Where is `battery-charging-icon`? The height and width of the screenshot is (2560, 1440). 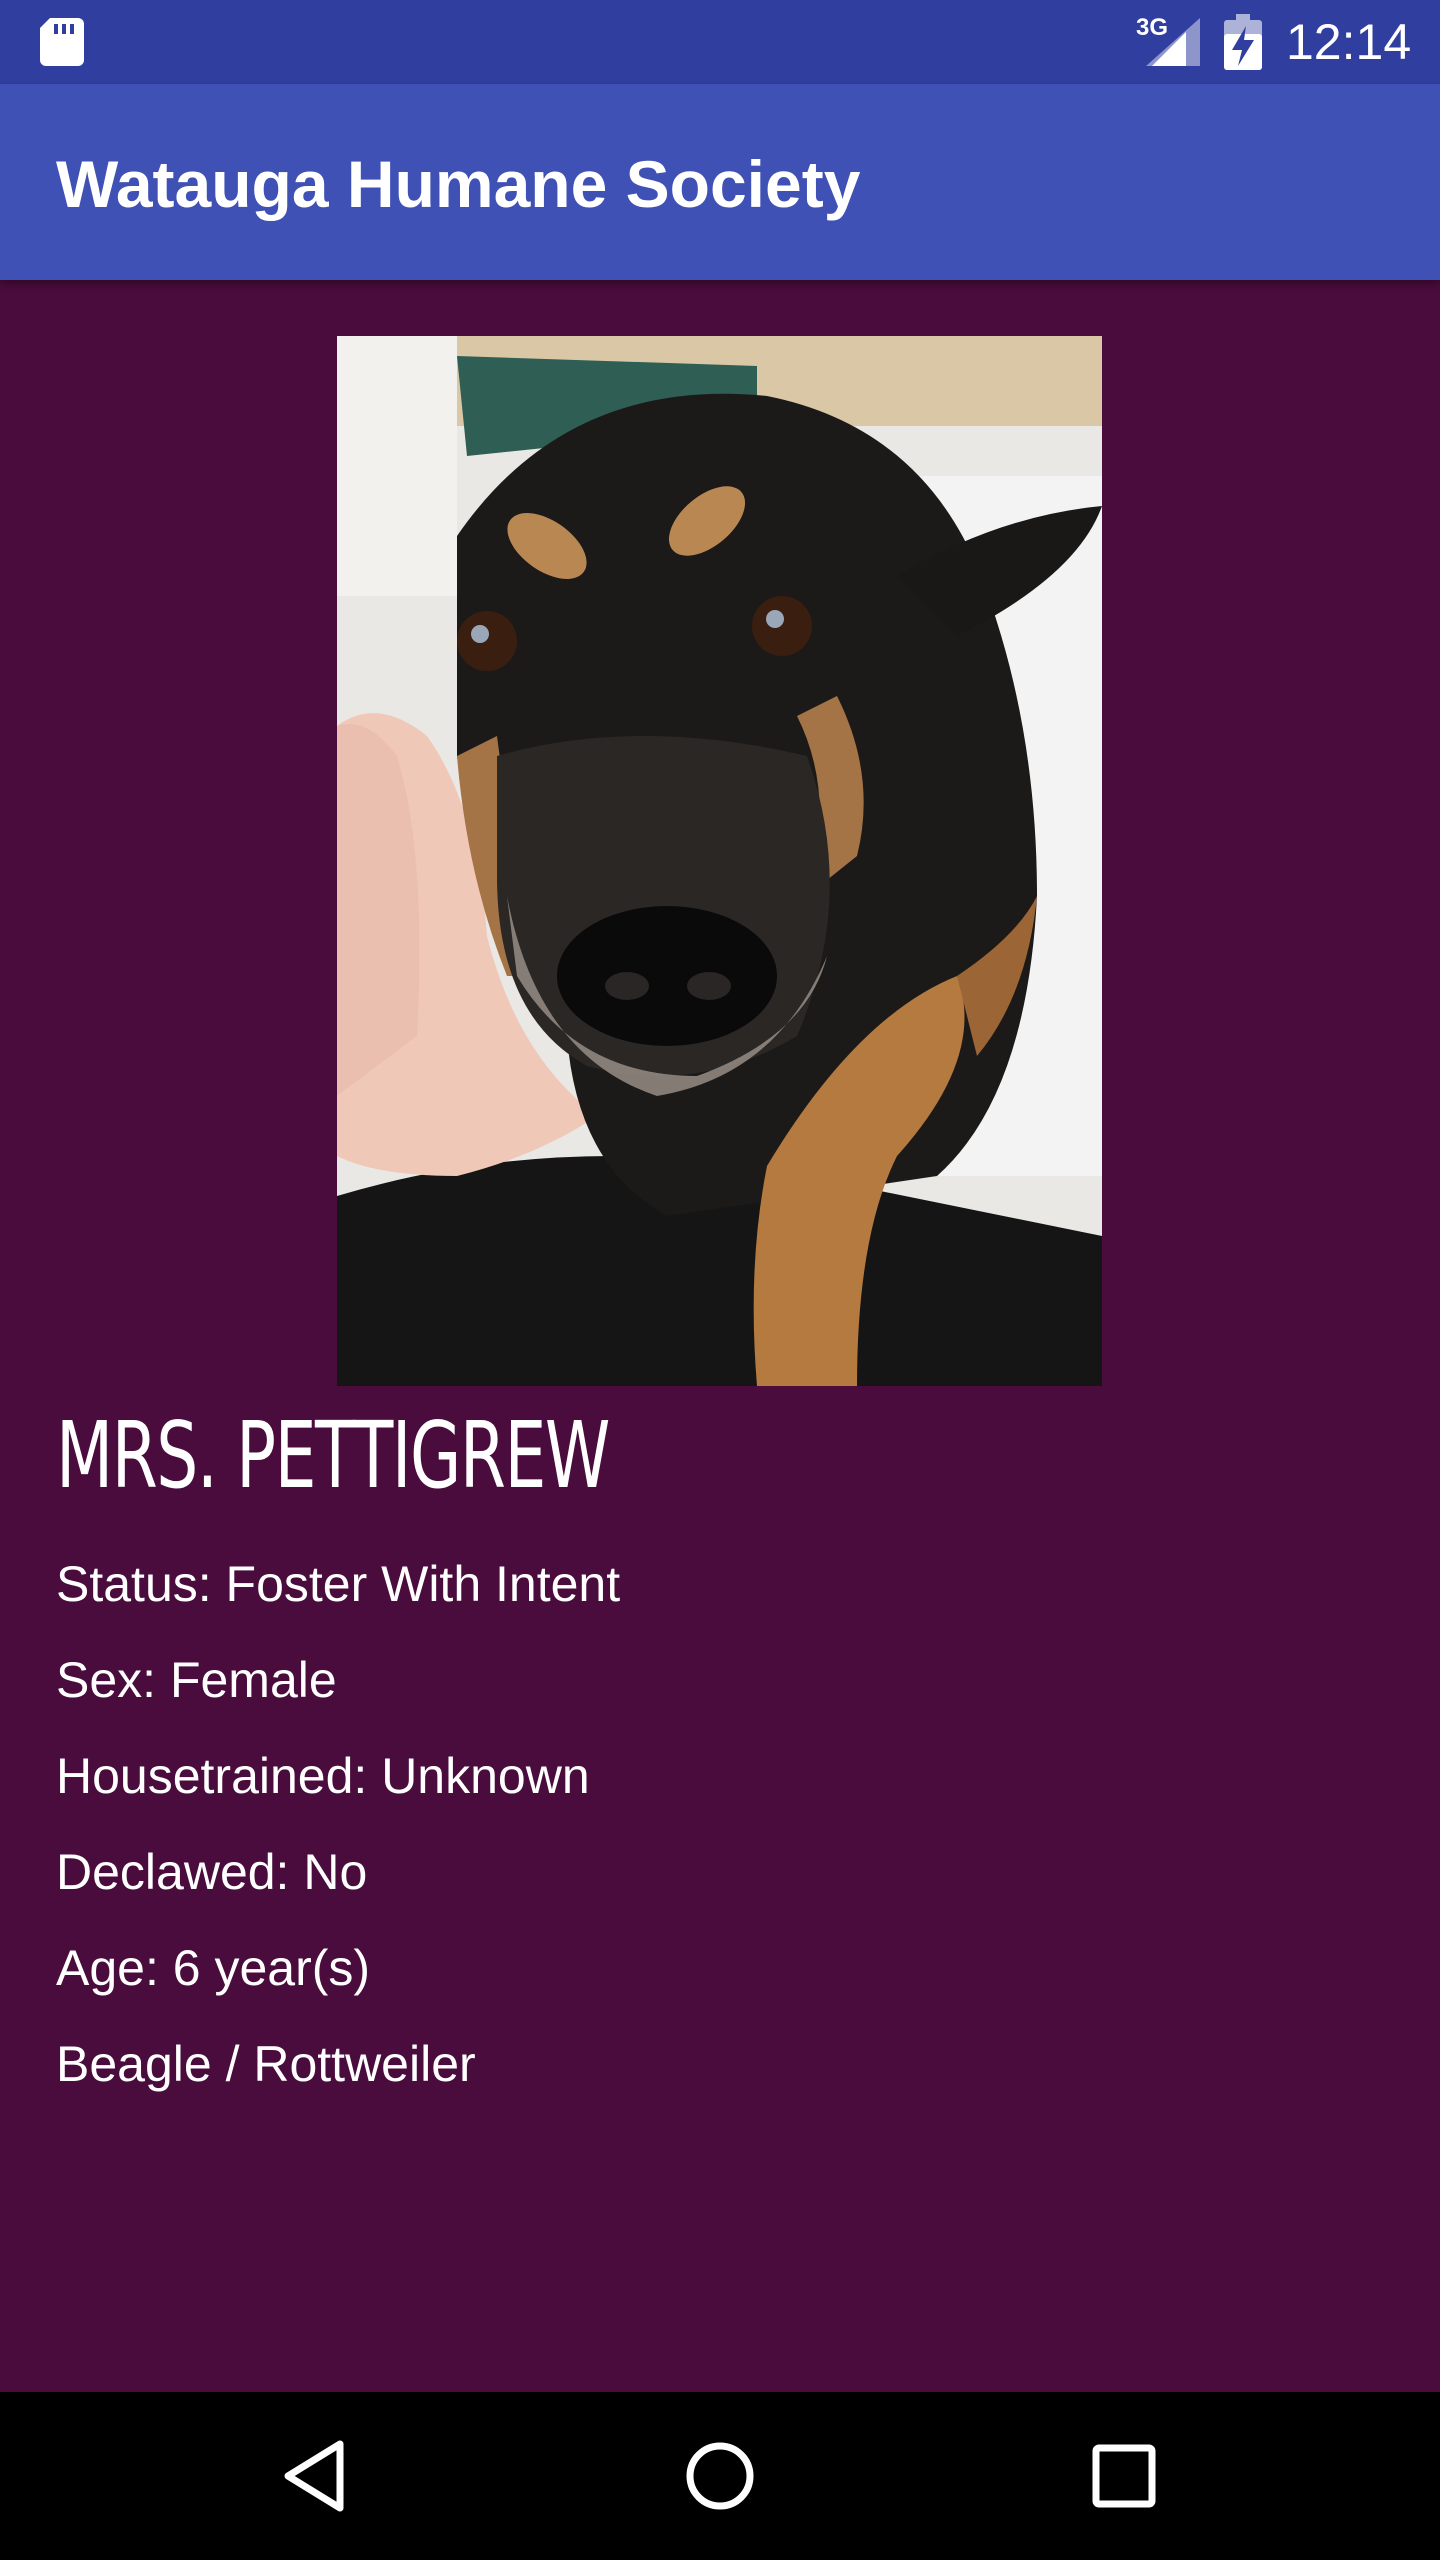 battery-charging-icon is located at coordinates (1243, 42).